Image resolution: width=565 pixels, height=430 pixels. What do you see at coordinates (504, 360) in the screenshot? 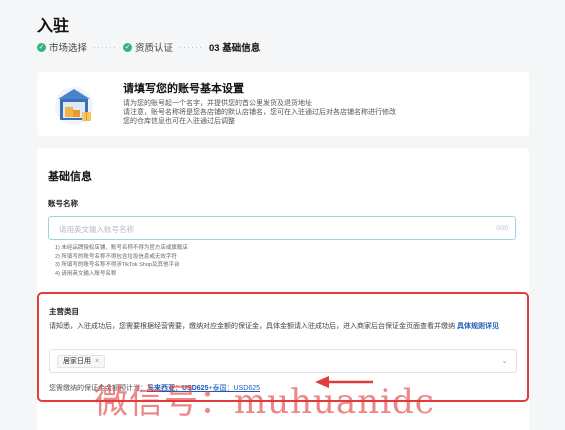
I see `chevron-down-icon: ⌄` at bounding box center [504, 360].